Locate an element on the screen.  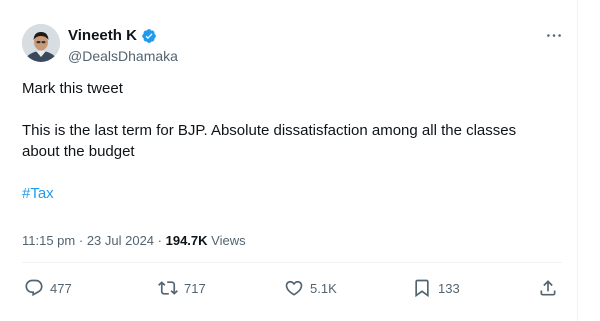
tweet-text-line: Mark this tweet is located at coordinates (72, 88).